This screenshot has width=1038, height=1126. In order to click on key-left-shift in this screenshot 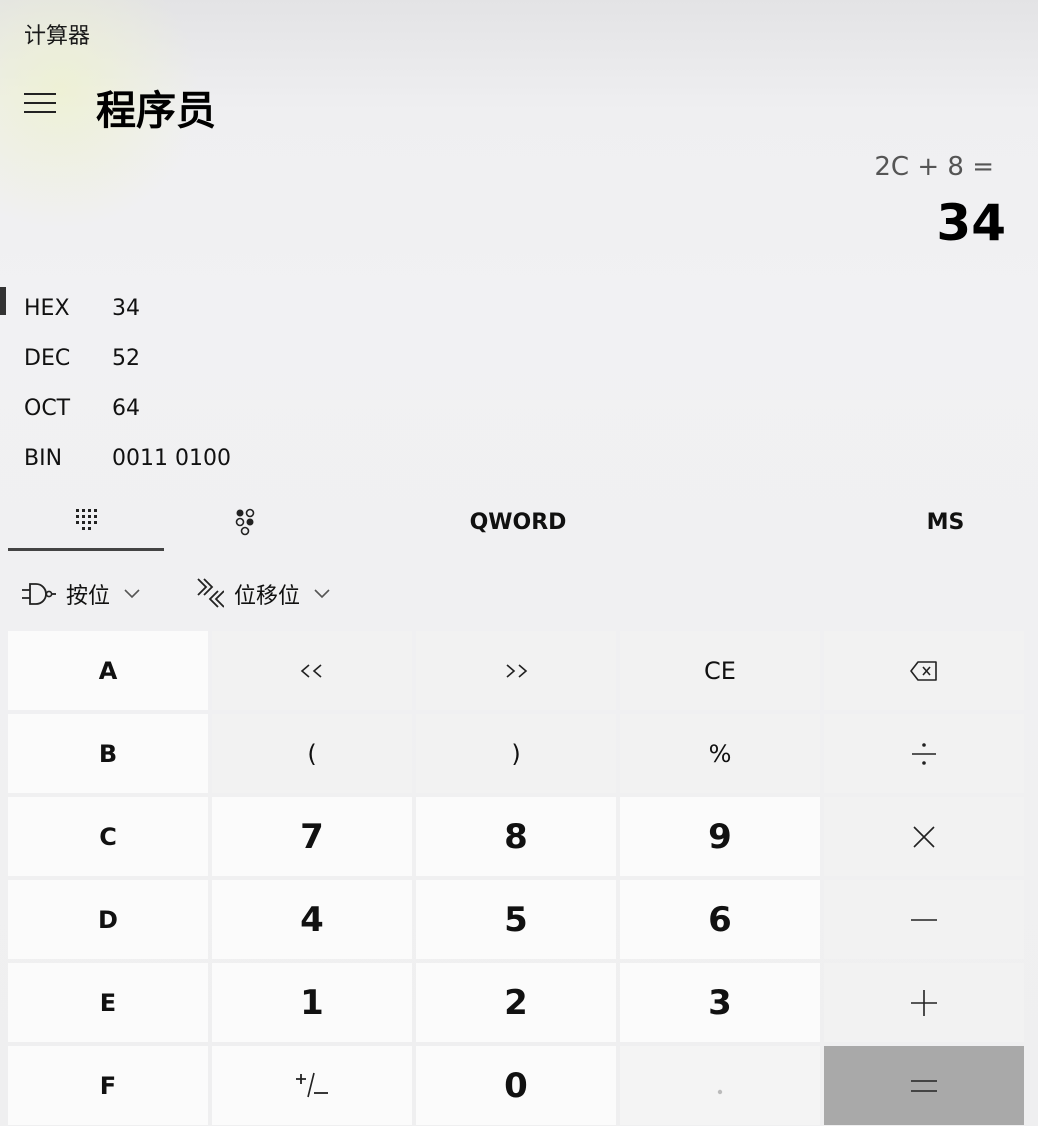, I will do `click(312, 670)`.